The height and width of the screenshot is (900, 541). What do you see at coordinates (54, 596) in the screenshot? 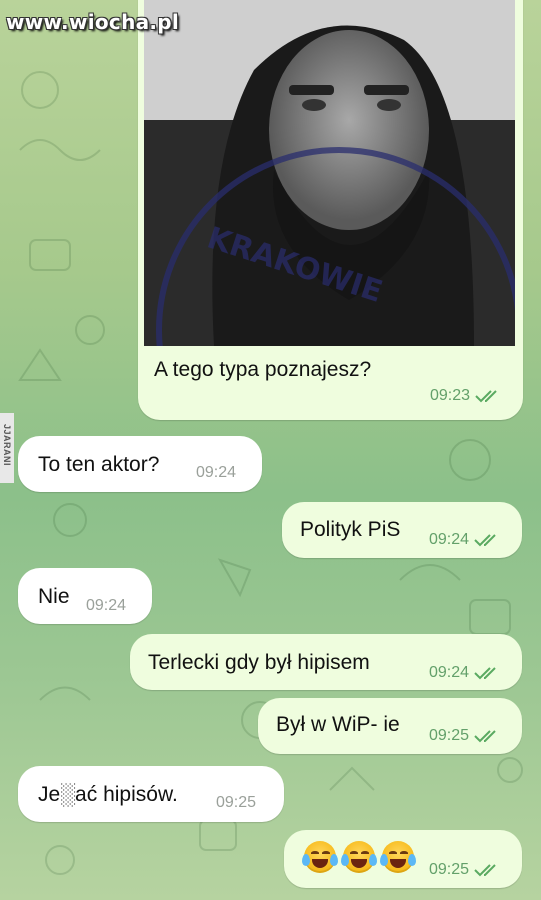
I see `message-text: Nie` at bounding box center [54, 596].